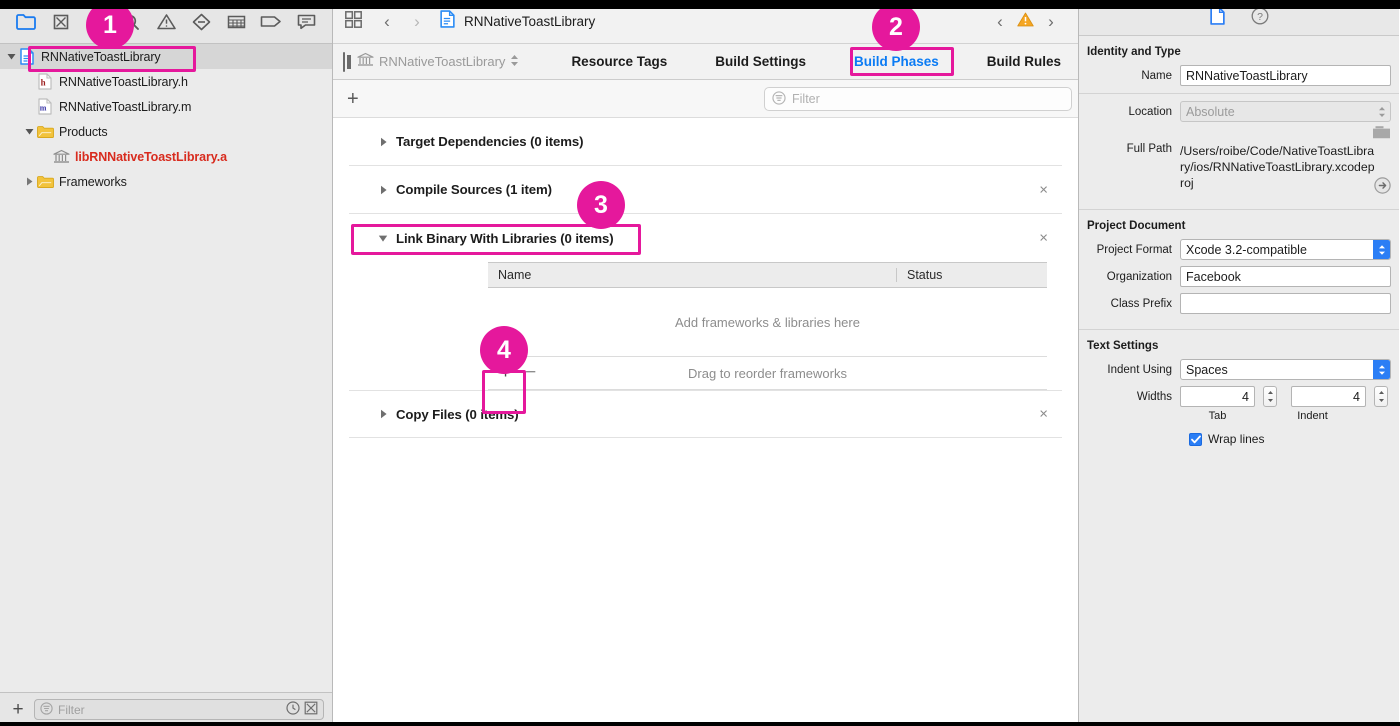  I want to click on tree-item-header-file: h RNNativeToastLibrary.h, so click(166, 81).